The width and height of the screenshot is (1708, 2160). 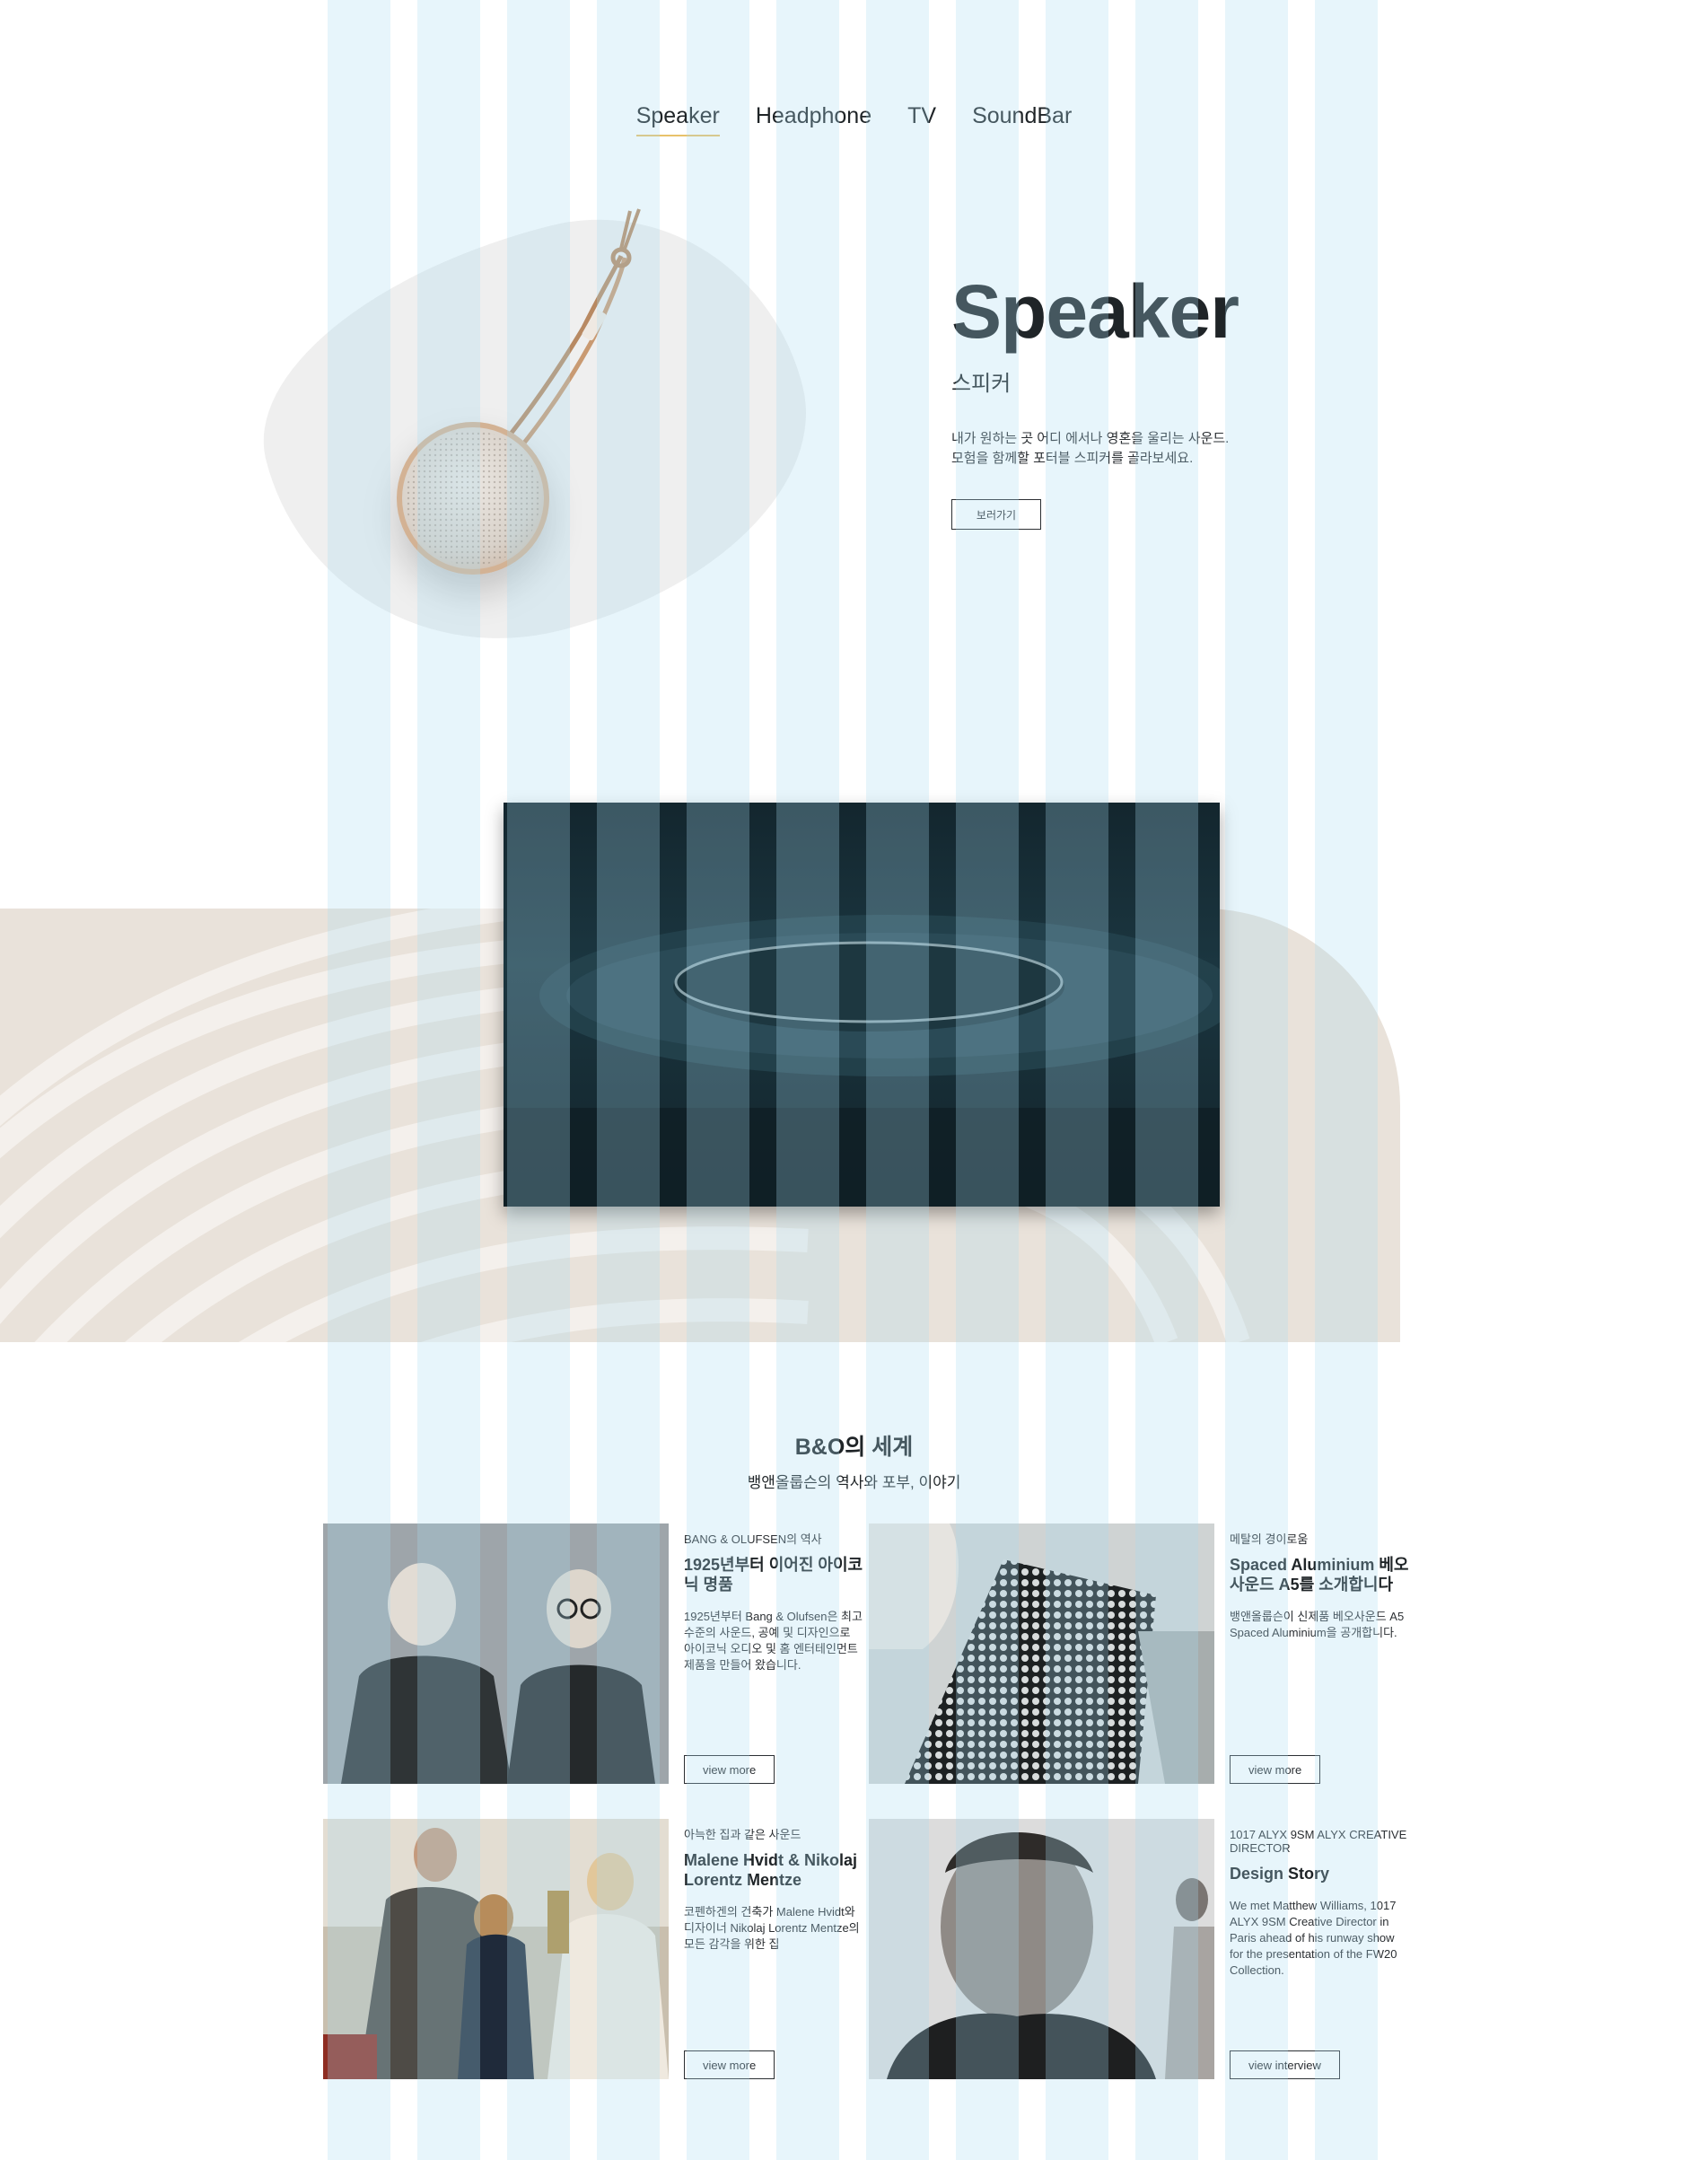 I want to click on card-image-aluminium, so click(x=1041, y=1653).